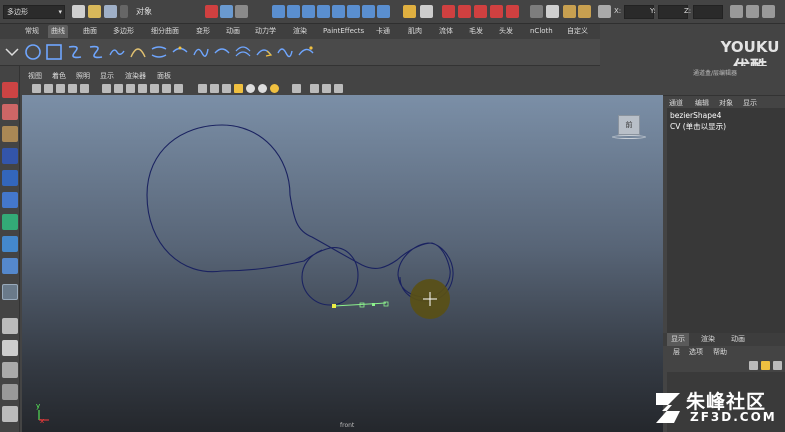  I want to click on attach-curves-icon, so click(159, 52).